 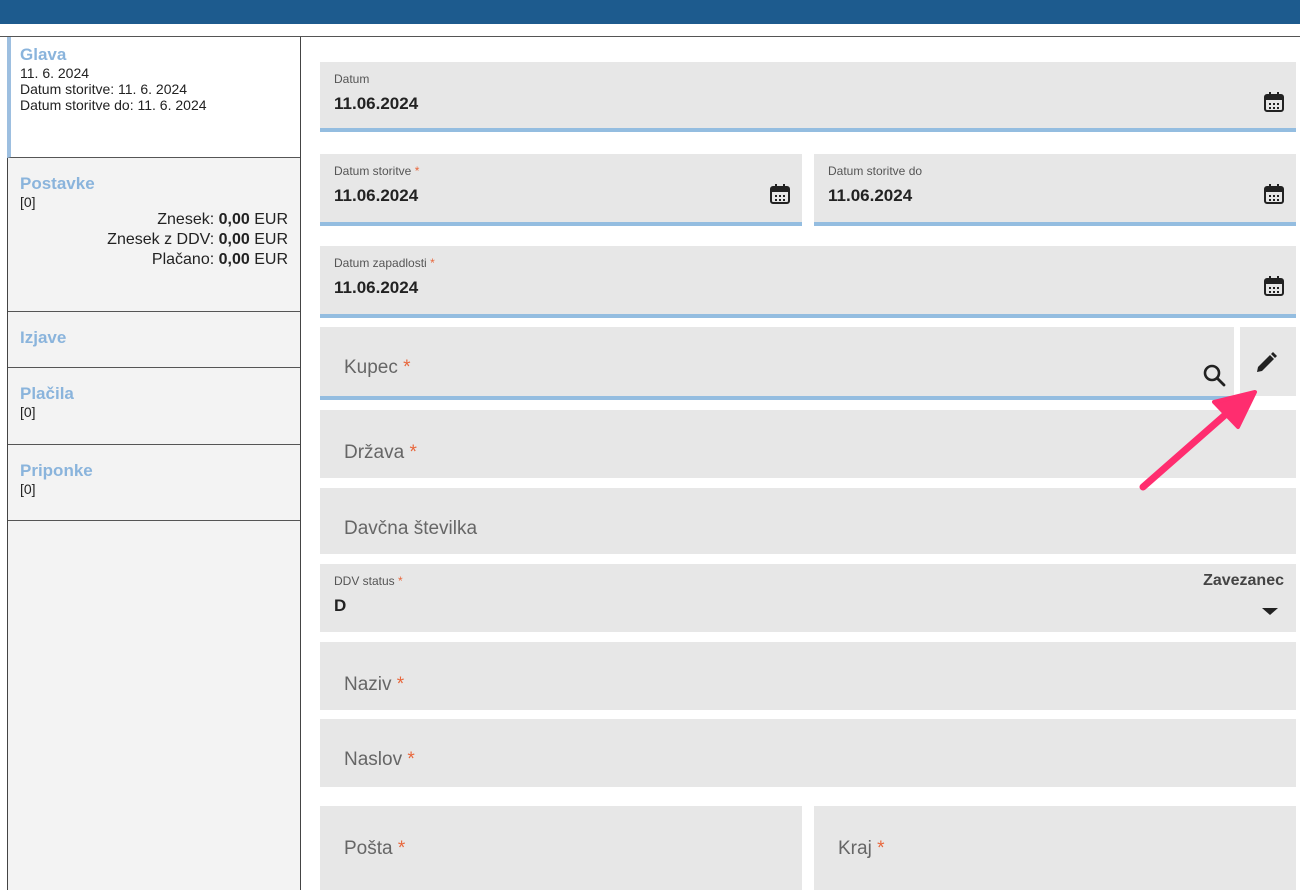 What do you see at coordinates (650, 12) in the screenshot?
I see `top-bar` at bounding box center [650, 12].